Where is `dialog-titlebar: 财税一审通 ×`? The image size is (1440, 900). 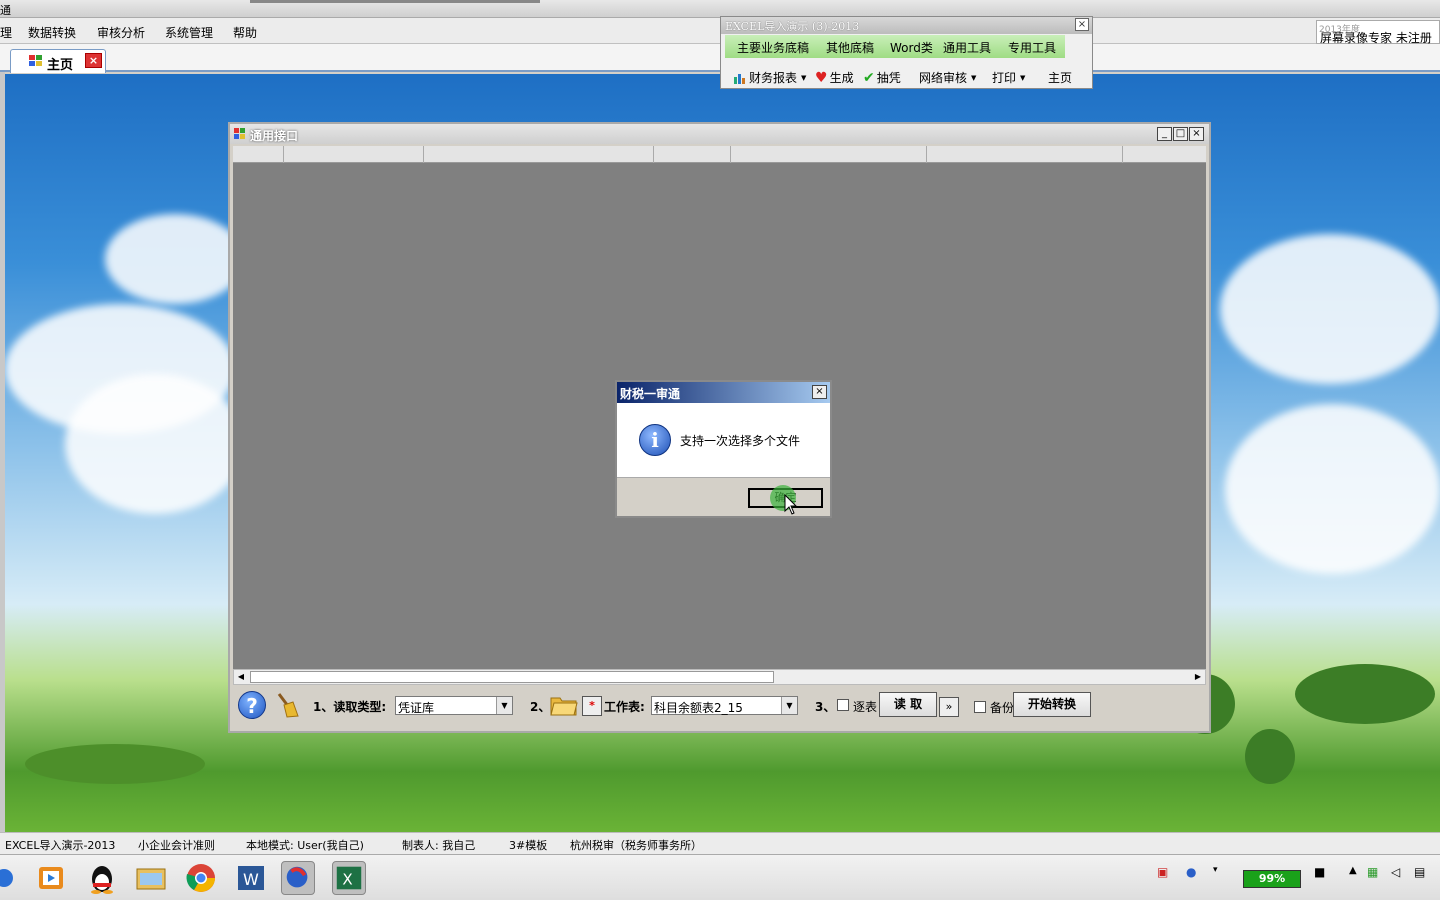 dialog-titlebar: 财税一审通 × is located at coordinates (723, 392).